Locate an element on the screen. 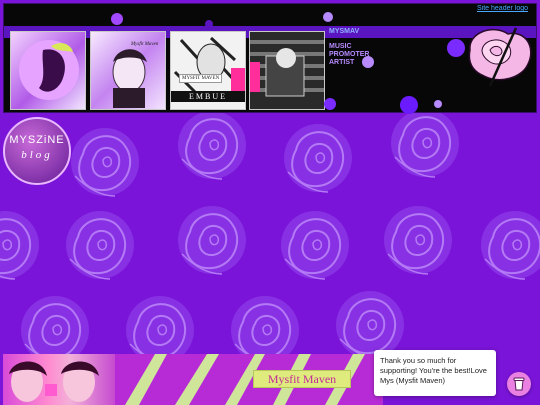  coffee-cup-button is located at coordinates (519, 384).